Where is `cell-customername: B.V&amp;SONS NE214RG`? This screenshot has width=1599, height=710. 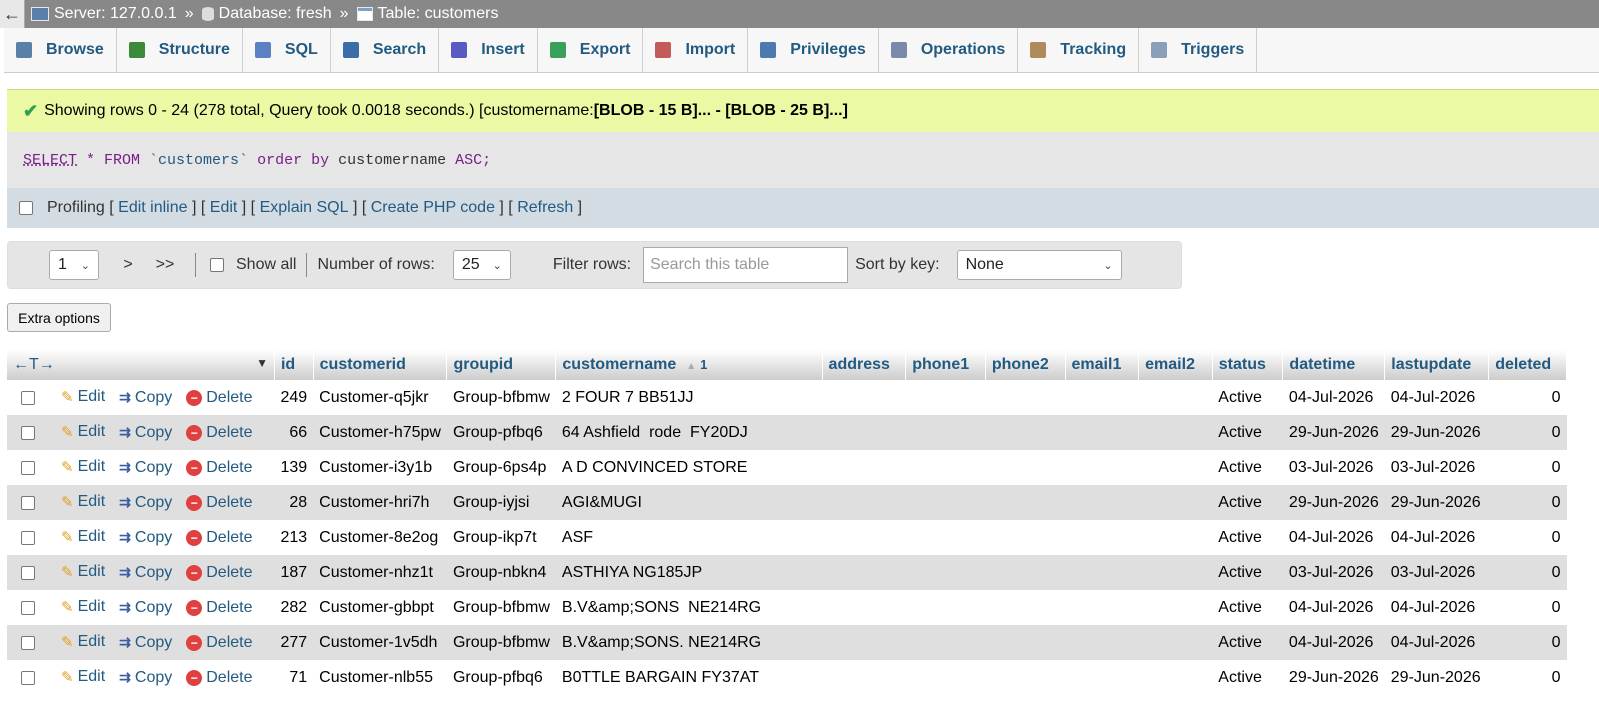
cell-customername: B.V&amp;SONS NE214RG is located at coordinates (689, 607).